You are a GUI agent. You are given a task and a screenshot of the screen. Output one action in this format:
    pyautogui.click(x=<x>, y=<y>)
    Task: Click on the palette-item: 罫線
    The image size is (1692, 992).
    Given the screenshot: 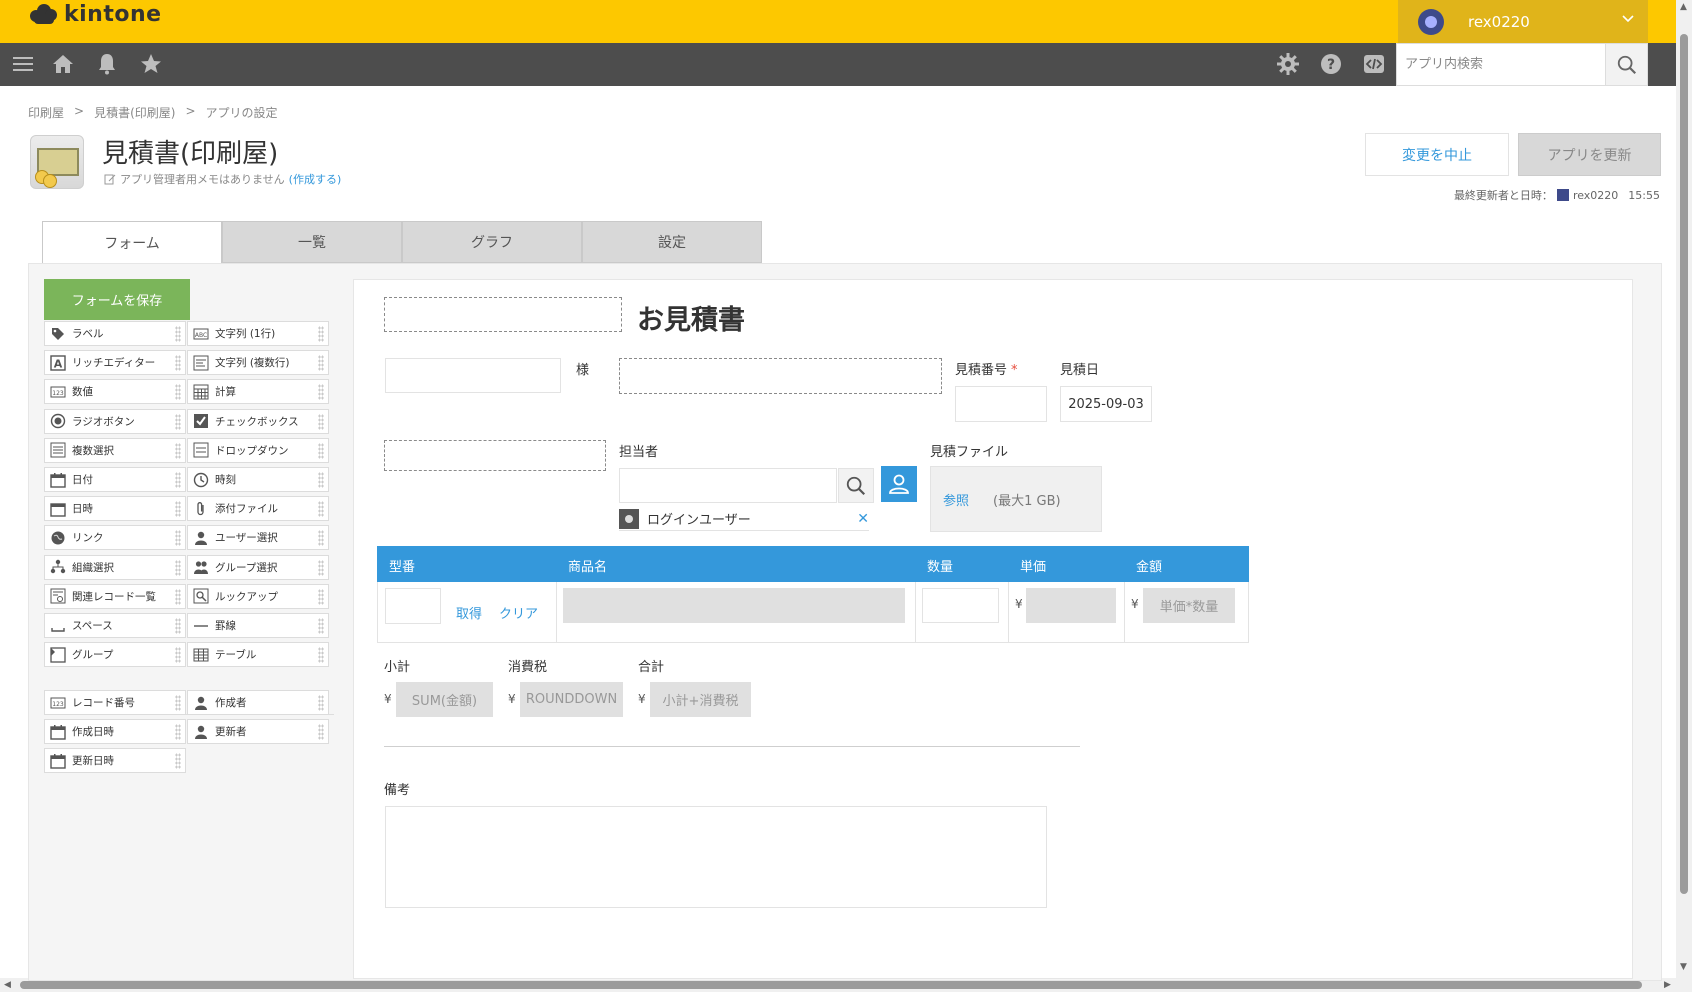 What is the action you would take?
    pyautogui.click(x=258, y=625)
    